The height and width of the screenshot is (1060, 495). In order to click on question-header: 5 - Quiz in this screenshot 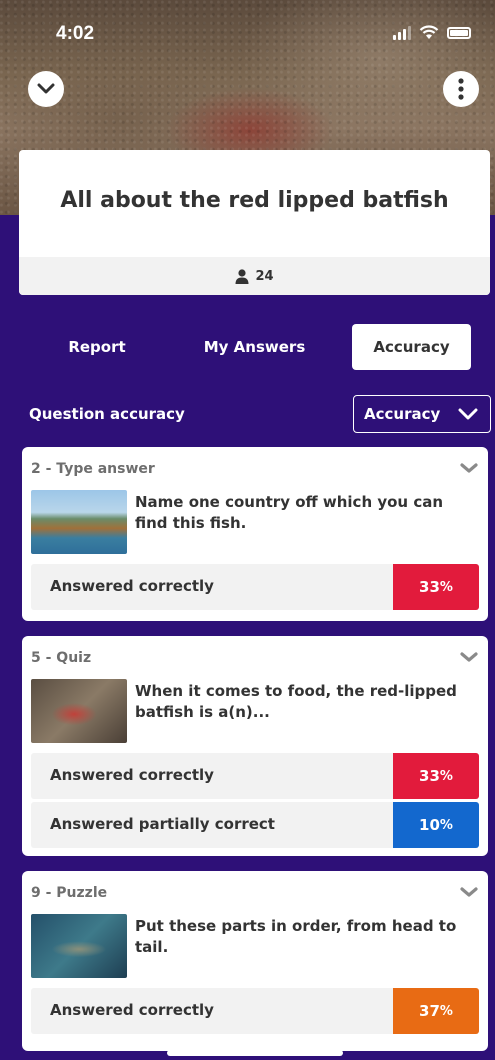, I will do `click(61, 658)`.